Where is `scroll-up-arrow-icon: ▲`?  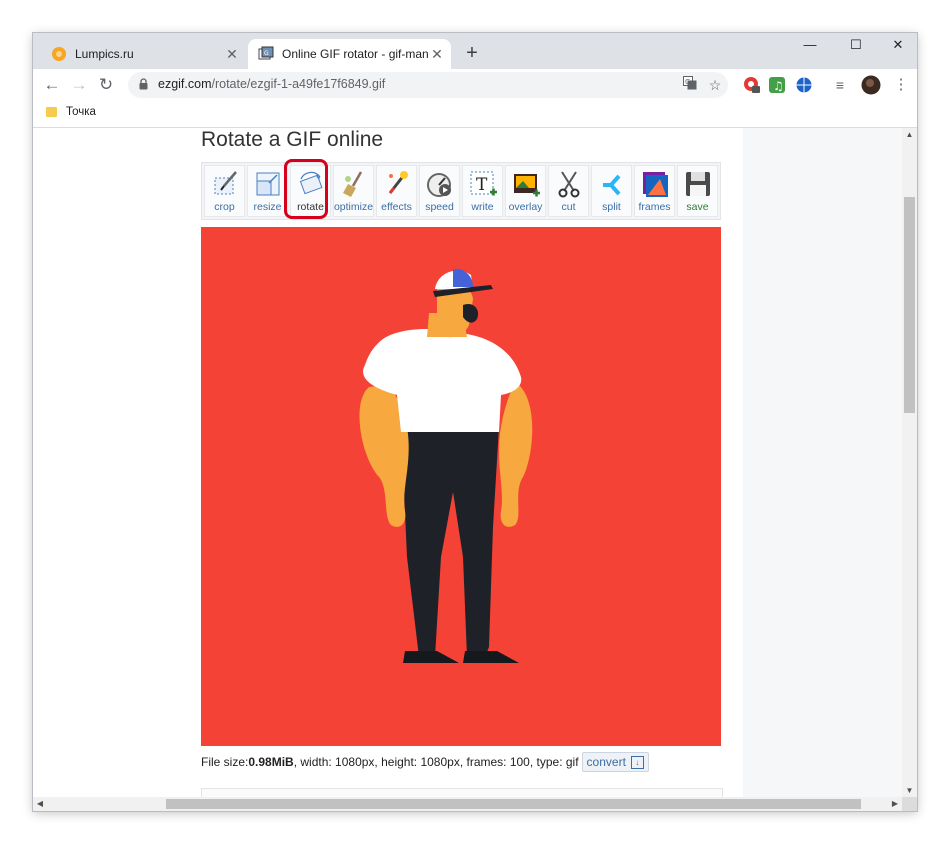 scroll-up-arrow-icon: ▲ is located at coordinates (909, 134).